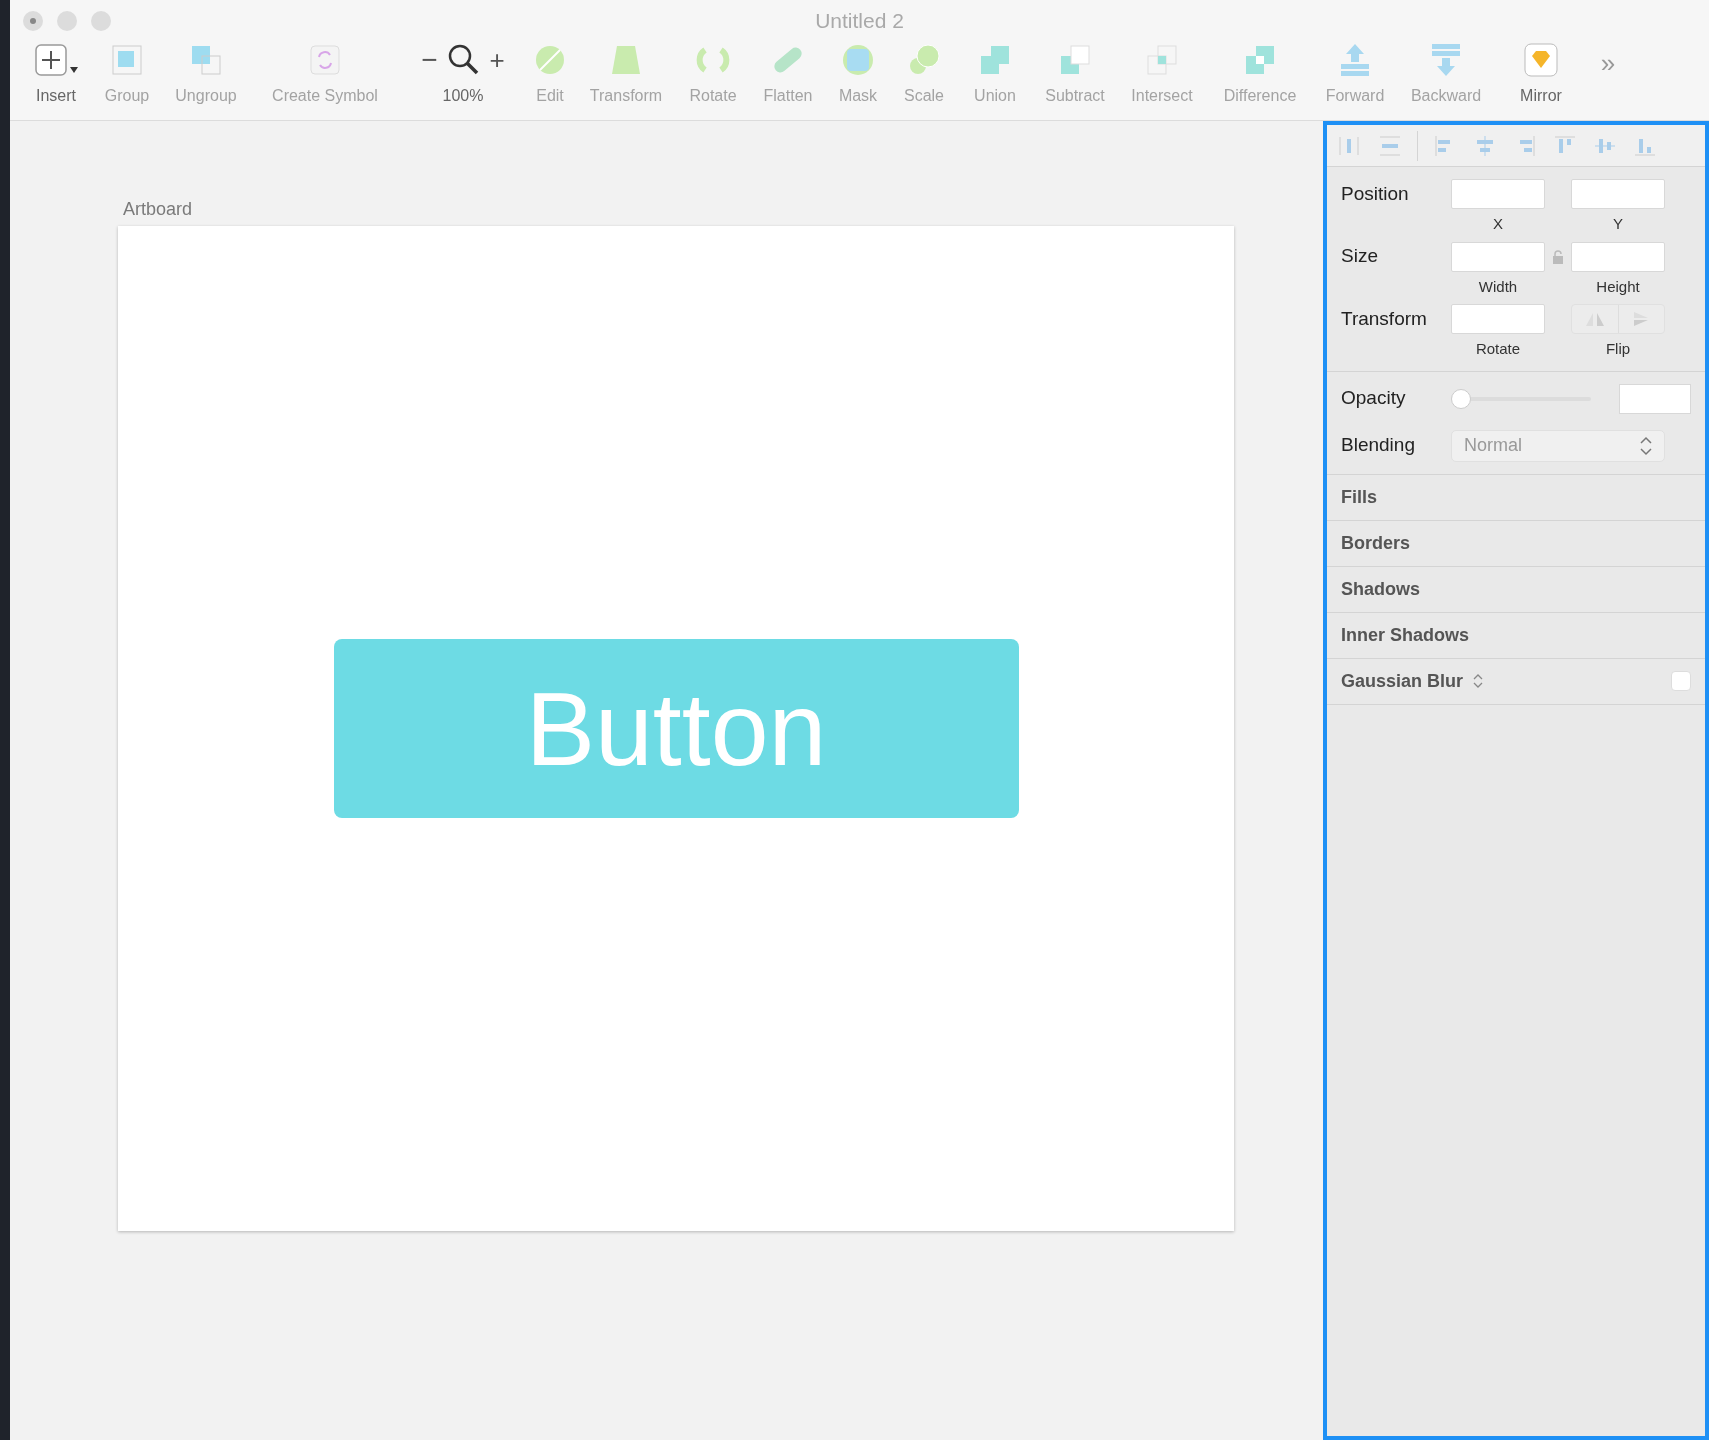 The height and width of the screenshot is (1440, 1709). What do you see at coordinates (1558, 445) in the screenshot?
I see `blending-dropdown: Normal` at bounding box center [1558, 445].